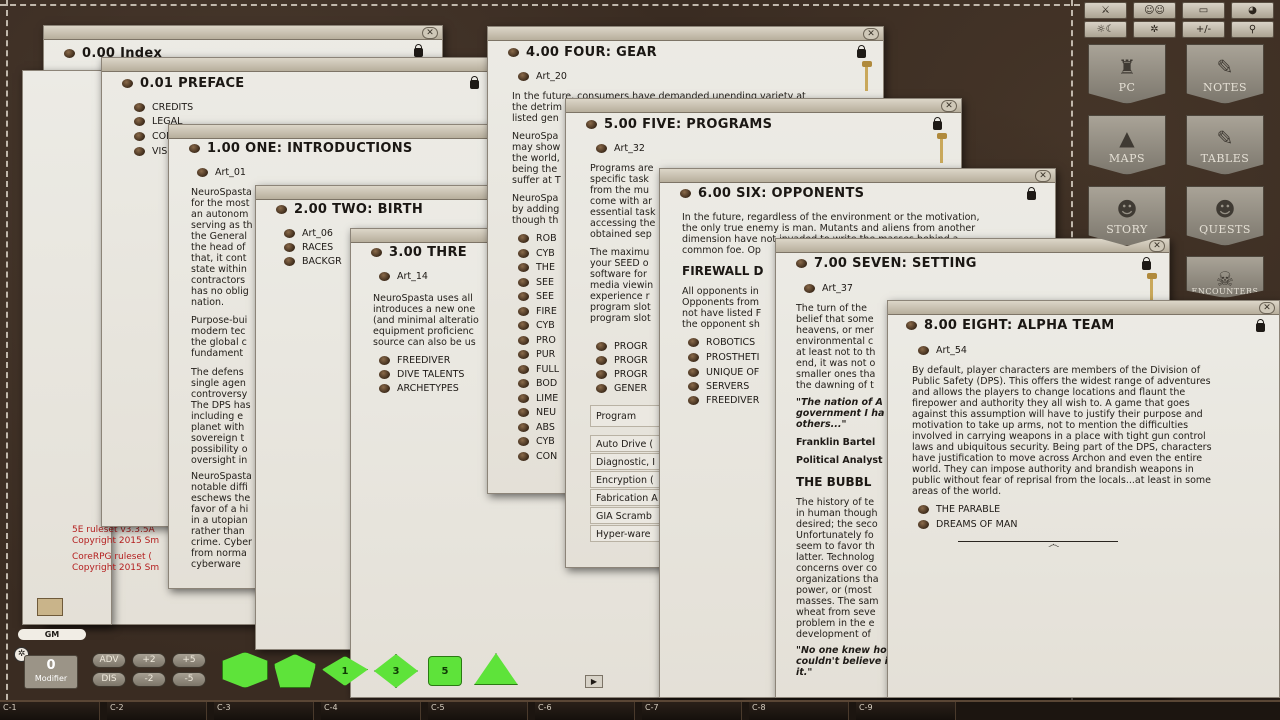 This screenshot has height=720, width=1280. Describe the element at coordinates (620, 148) in the screenshot. I see `art-link: Art_32` at that location.